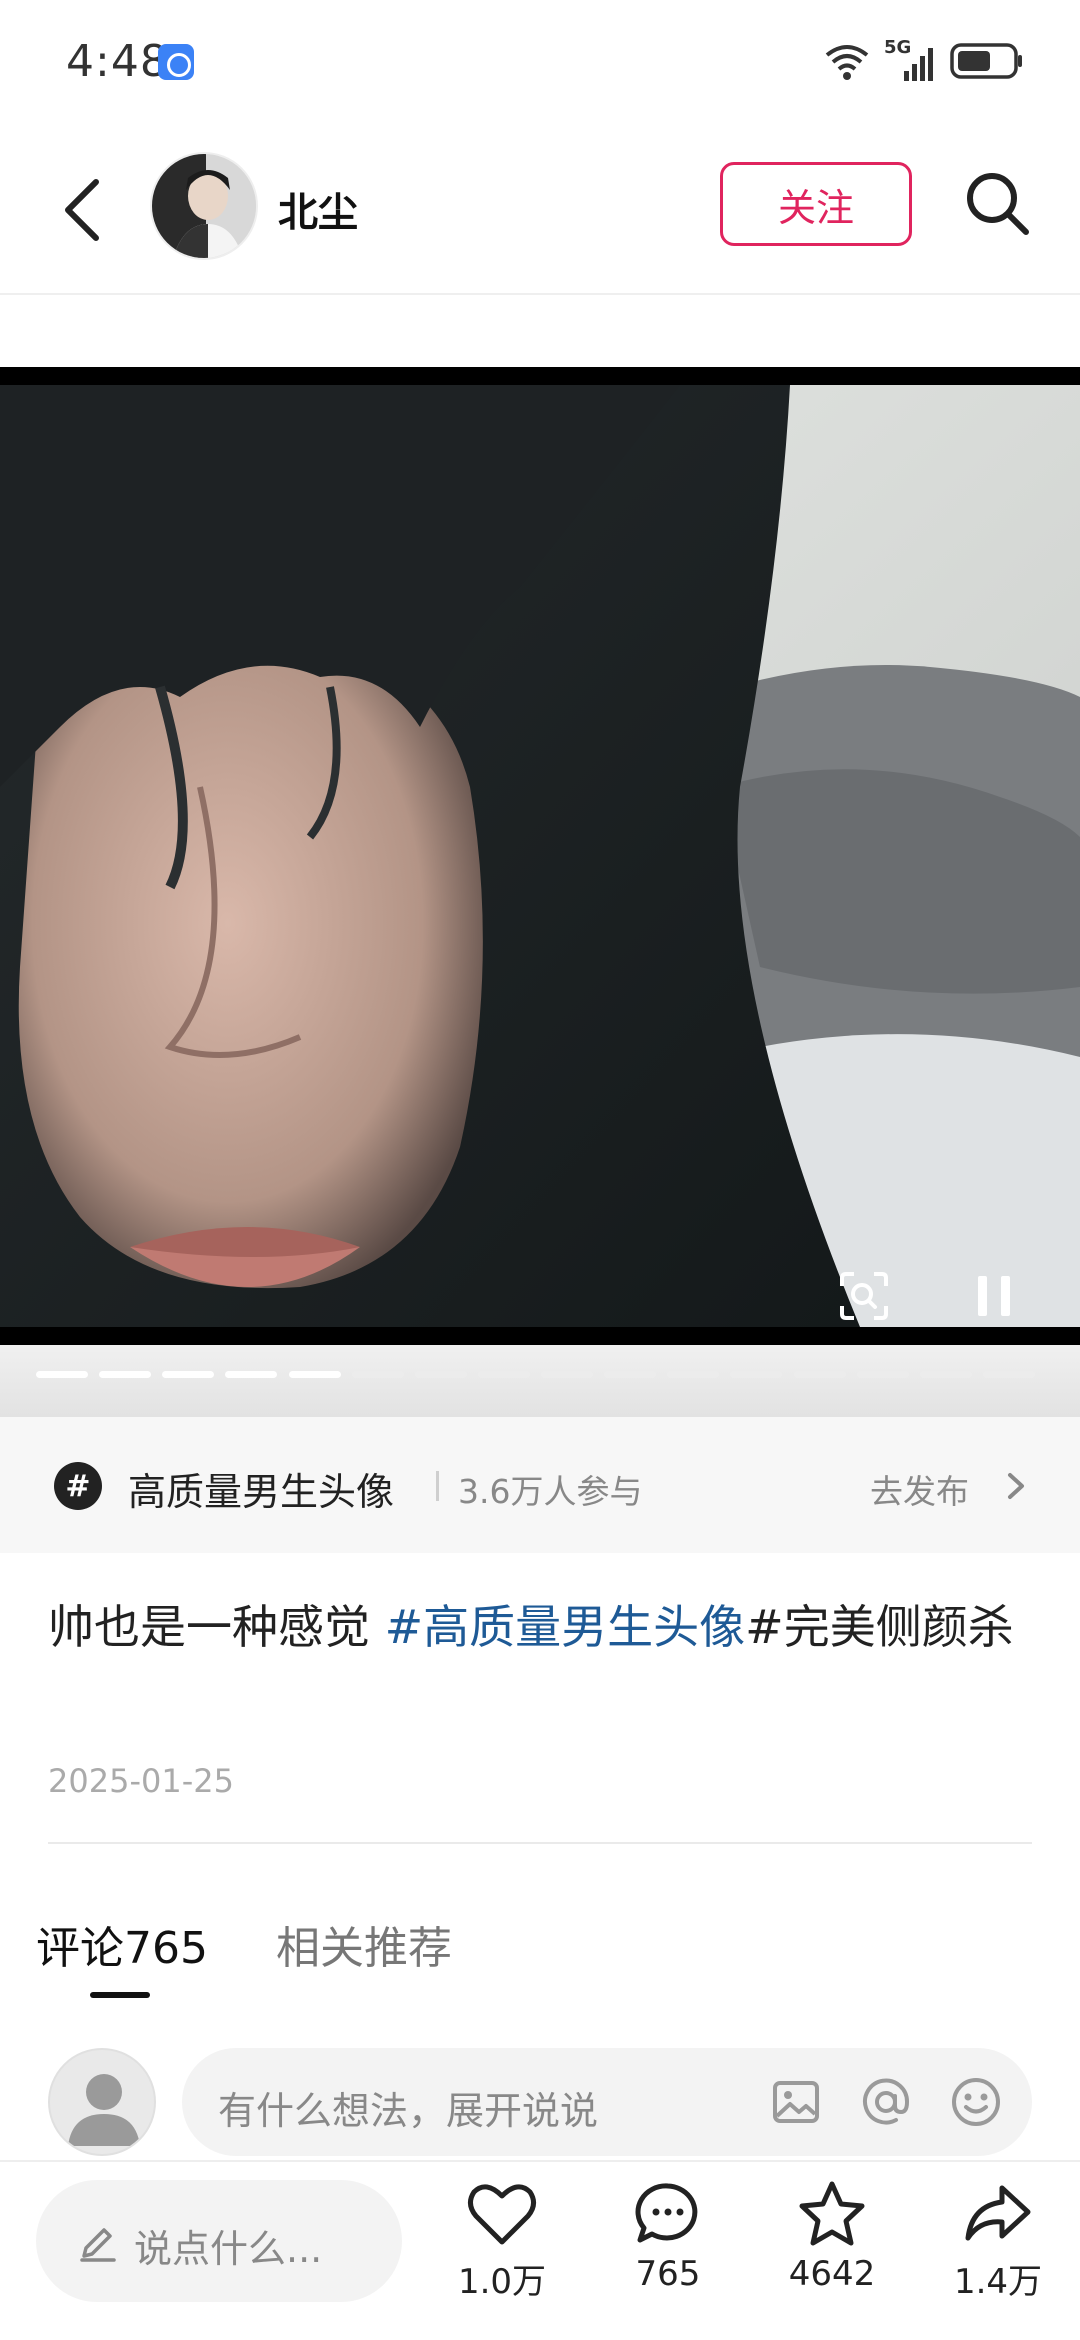 The width and height of the screenshot is (1080, 2340). I want to click on post-caption: 帅也是一种感觉 #高质量男生头像#完美侧颜杀, so click(548, 1627).